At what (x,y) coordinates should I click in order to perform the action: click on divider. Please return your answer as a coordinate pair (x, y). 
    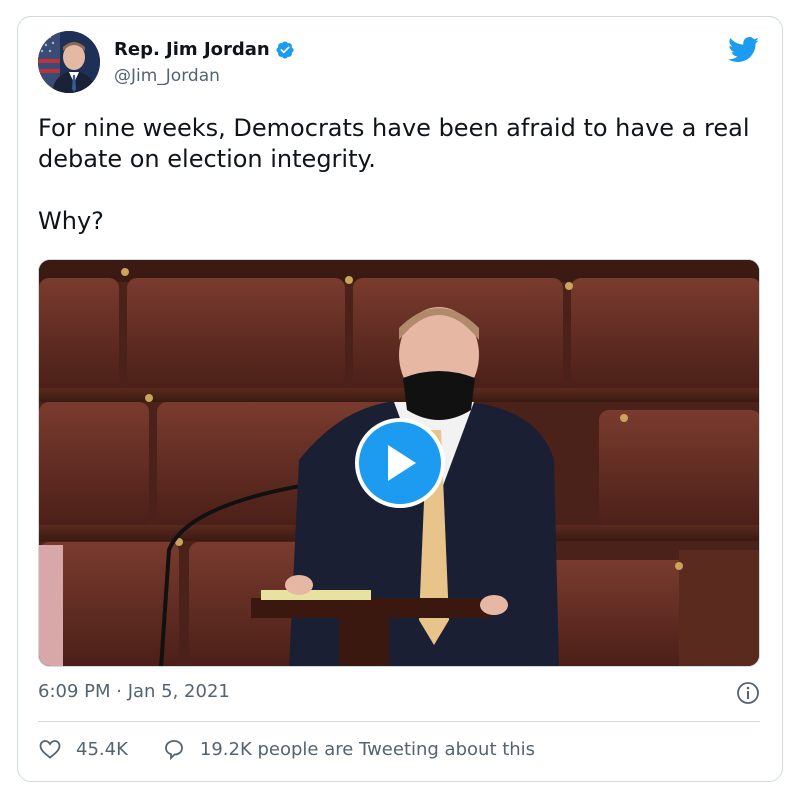
    Looking at the image, I should click on (399, 721).